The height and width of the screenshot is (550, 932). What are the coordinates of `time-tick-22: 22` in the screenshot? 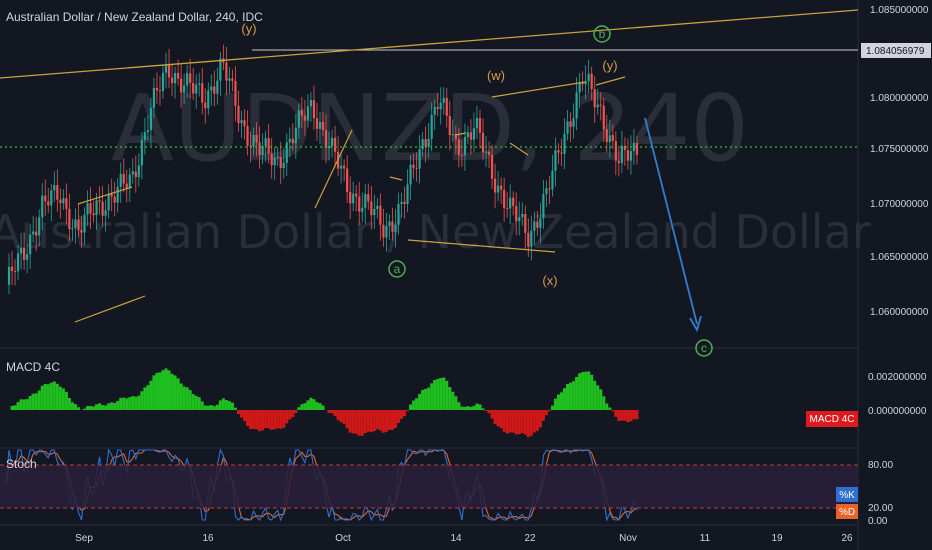 It's located at (530, 538).